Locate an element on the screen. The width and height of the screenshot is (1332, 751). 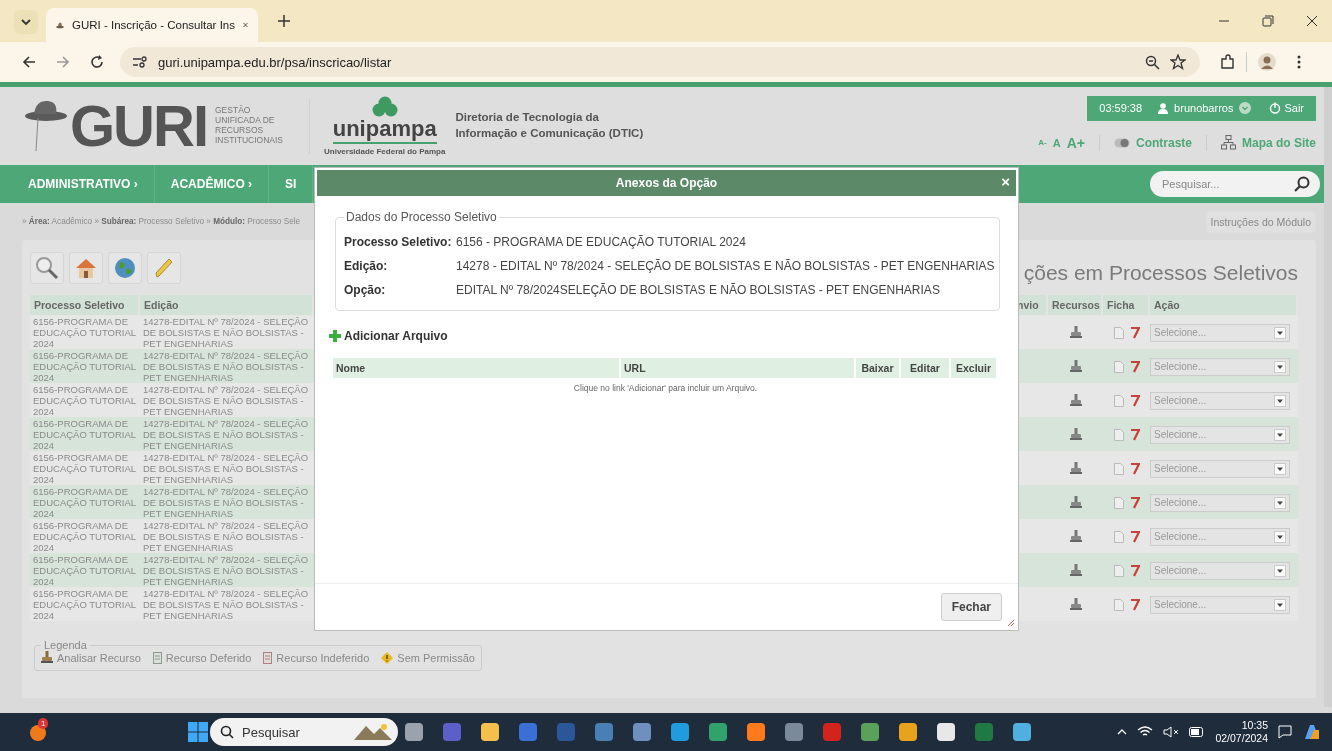
legend-label: Recurso Indeferido is located at coordinates (323, 657).